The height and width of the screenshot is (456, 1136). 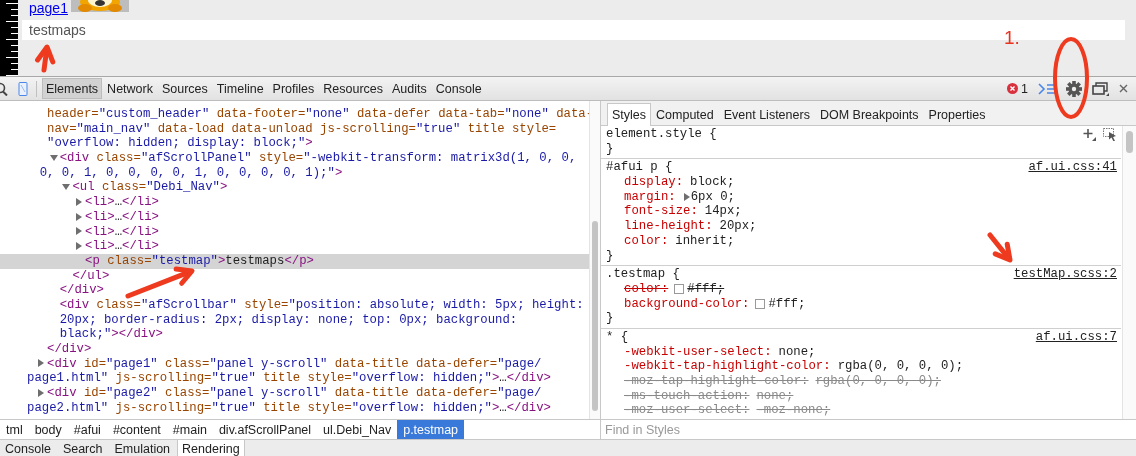 I want to click on code-line: <div id="page1" class="panel y-scroll" data-title data-defer="page/, so click(x=294, y=364).